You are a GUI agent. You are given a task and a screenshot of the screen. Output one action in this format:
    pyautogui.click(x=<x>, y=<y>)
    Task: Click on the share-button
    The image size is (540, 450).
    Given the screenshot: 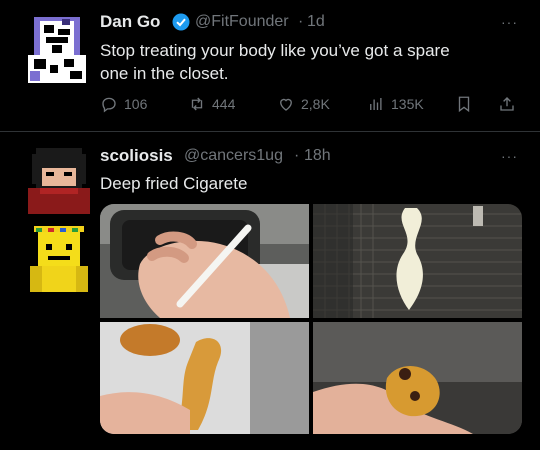 What is the action you would take?
    pyautogui.click(x=507, y=104)
    